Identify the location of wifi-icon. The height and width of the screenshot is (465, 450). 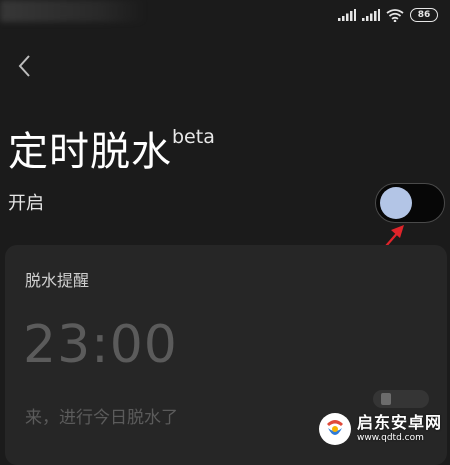
(395, 15).